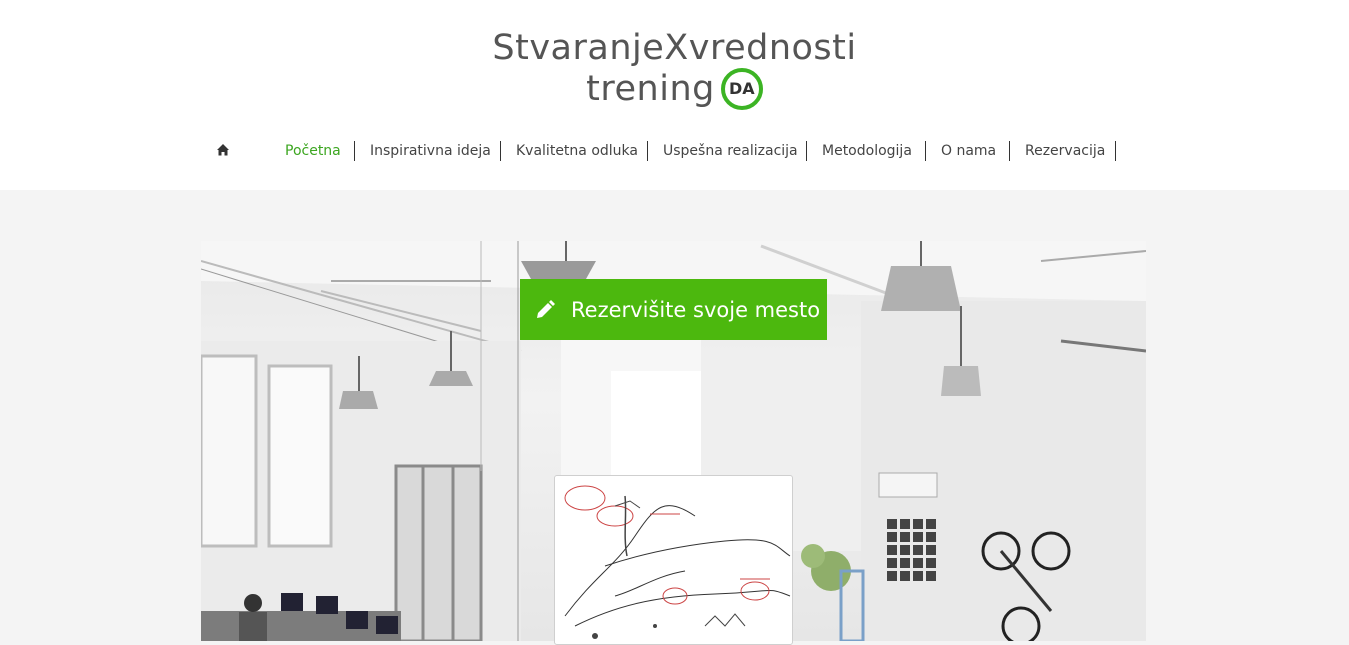 Image resolution: width=1349 pixels, height=645 pixels. What do you see at coordinates (696, 309) in the screenshot?
I see `reserve-spot-label: Rezervišite svoje mesto` at bounding box center [696, 309].